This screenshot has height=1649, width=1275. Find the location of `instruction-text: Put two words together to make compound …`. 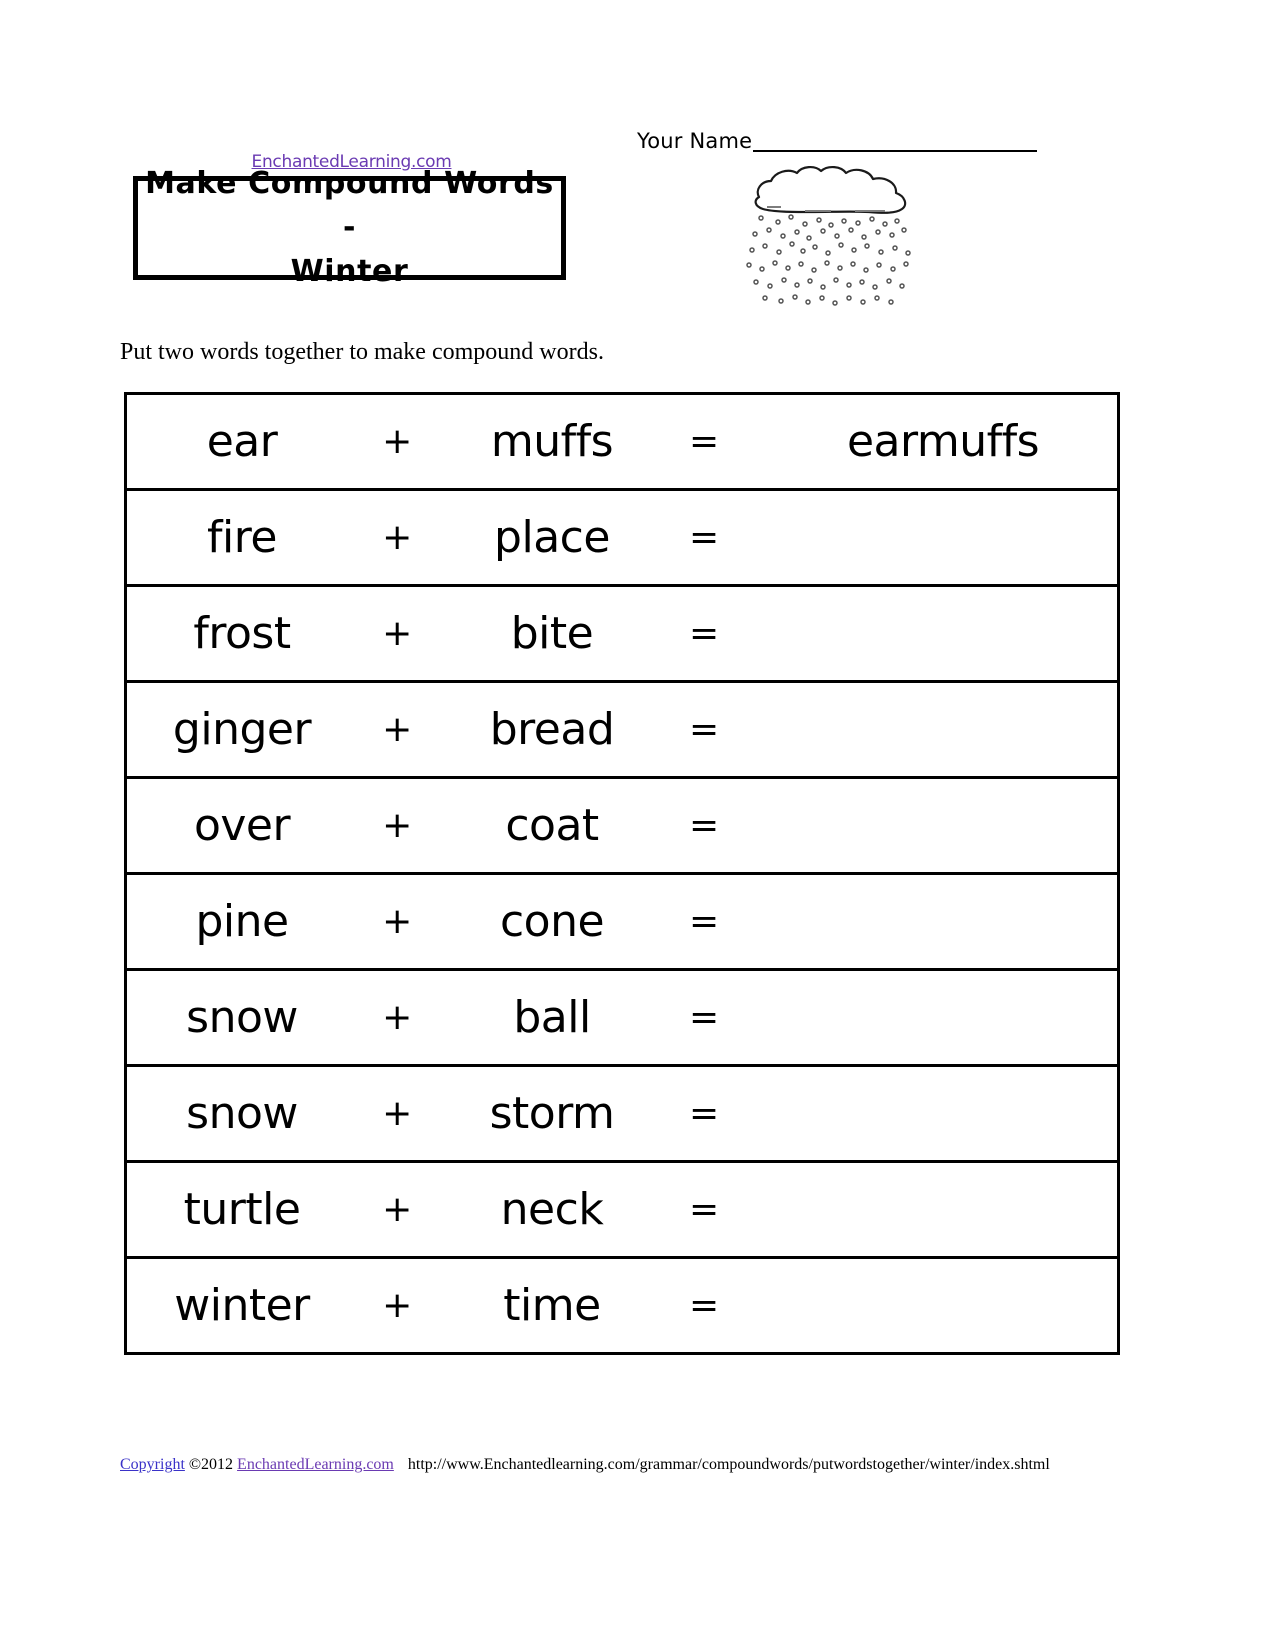

instruction-text: Put two words together to make compound … is located at coordinates (362, 352).